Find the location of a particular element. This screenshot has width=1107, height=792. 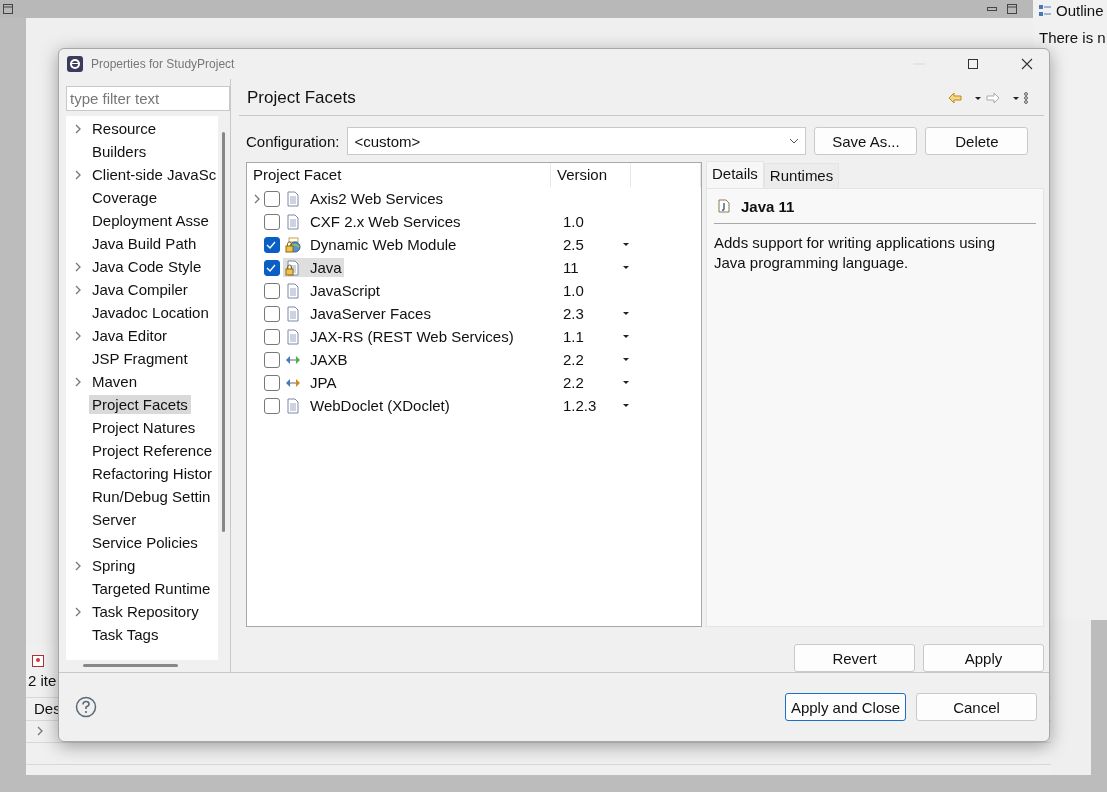

nav-item: Java Editor is located at coordinates (130, 335).